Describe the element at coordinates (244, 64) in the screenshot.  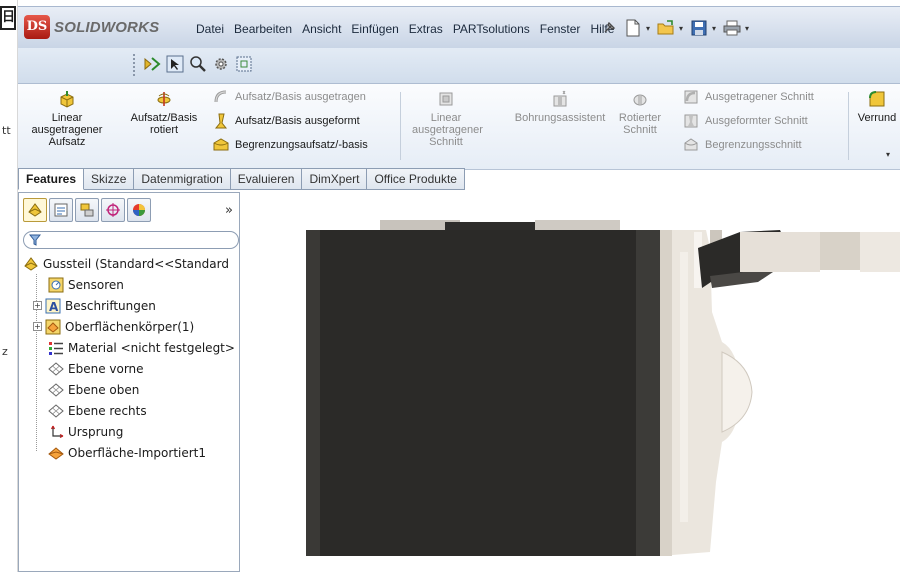
I see `view-orientation-icon` at that location.